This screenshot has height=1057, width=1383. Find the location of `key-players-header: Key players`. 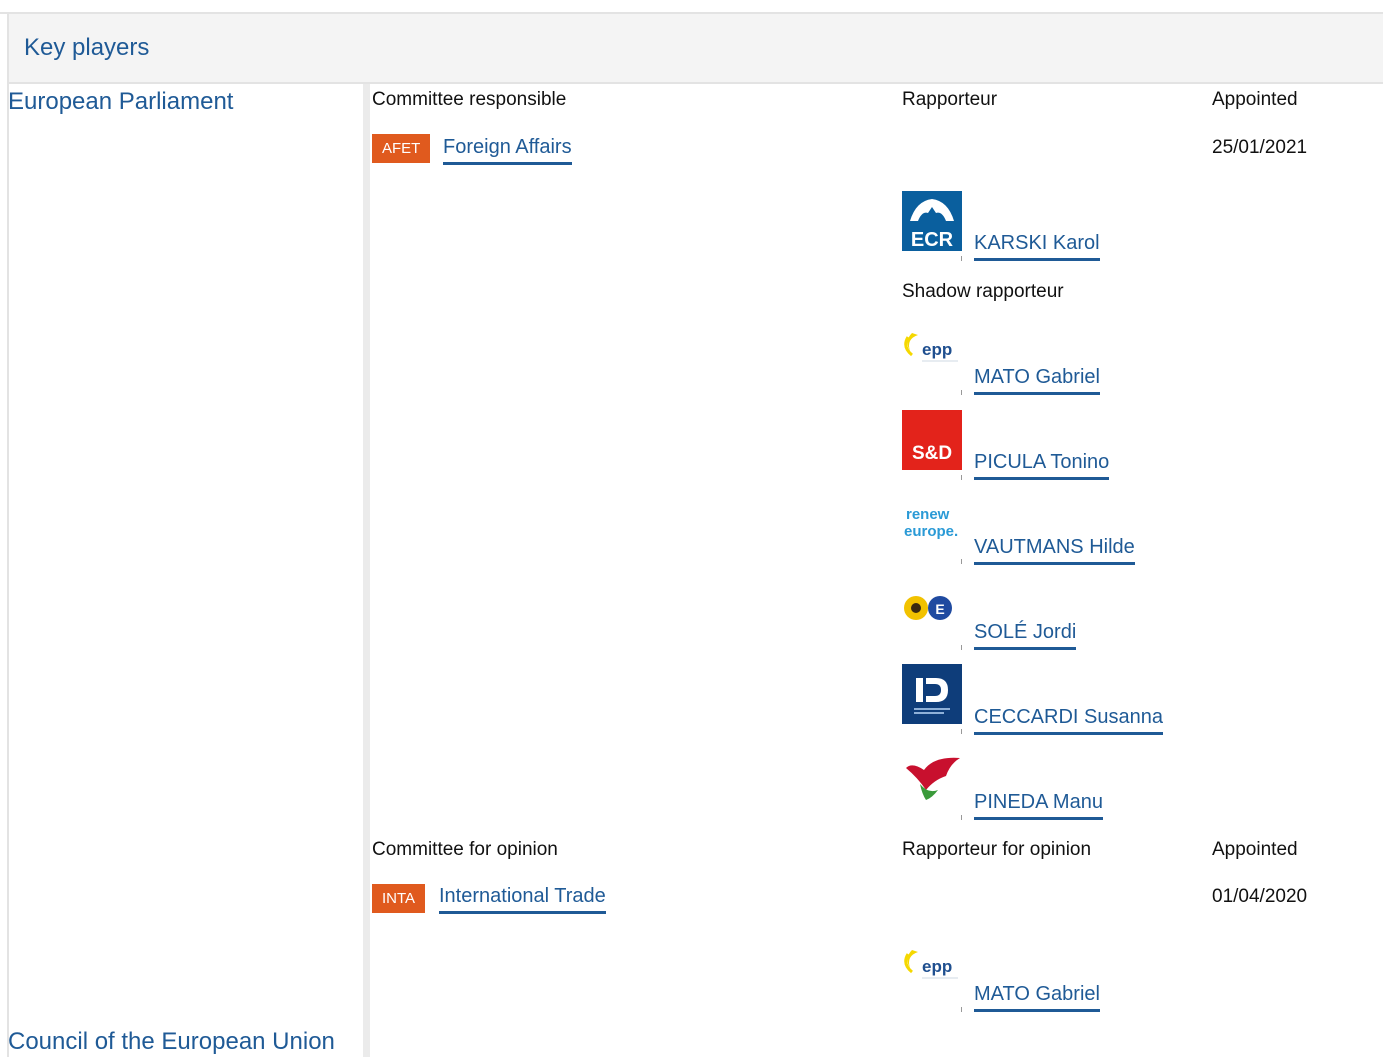

key-players-header: Key players is located at coordinates (695, 49).